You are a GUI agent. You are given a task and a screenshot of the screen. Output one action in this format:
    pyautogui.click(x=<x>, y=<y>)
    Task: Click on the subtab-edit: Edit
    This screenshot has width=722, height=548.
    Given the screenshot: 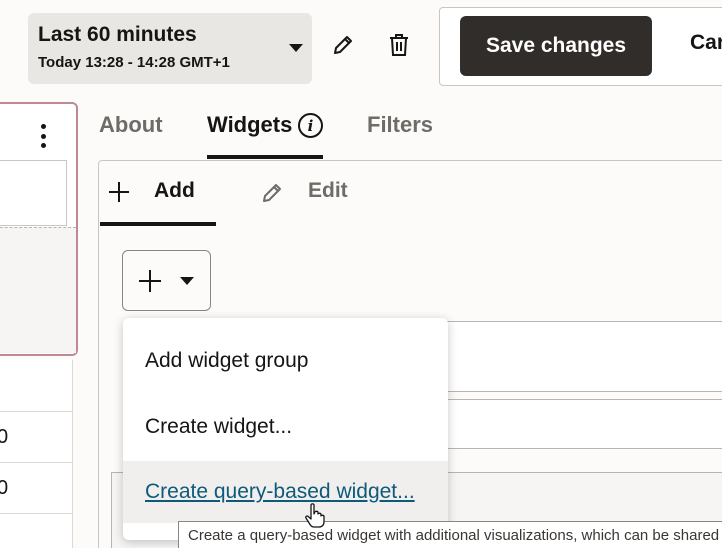 What is the action you would take?
    pyautogui.click(x=328, y=191)
    